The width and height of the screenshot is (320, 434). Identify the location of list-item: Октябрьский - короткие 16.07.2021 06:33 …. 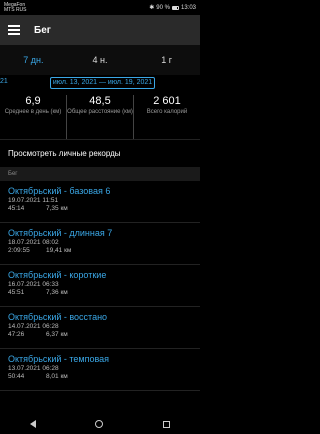
(100, 286).